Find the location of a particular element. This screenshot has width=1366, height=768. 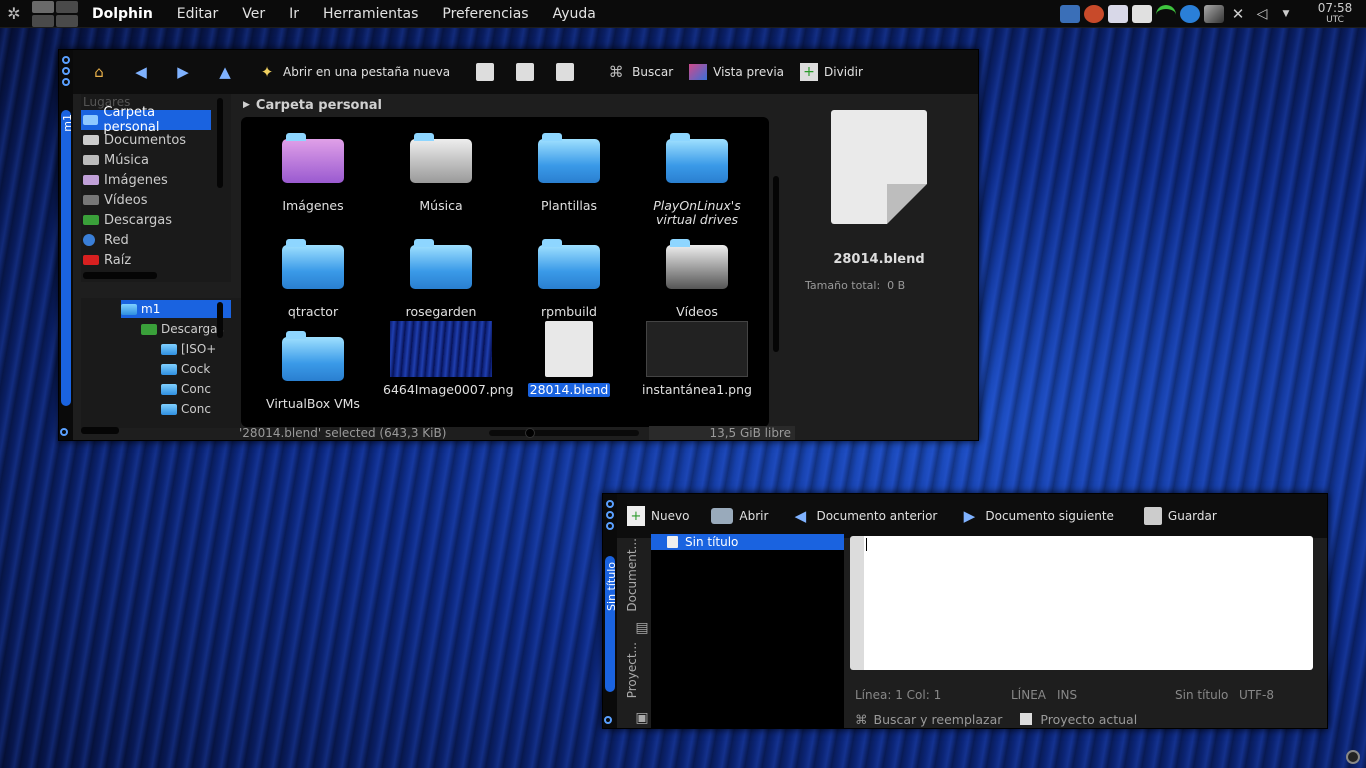

battery-plug-icon is located at coordinates (1214, 14).